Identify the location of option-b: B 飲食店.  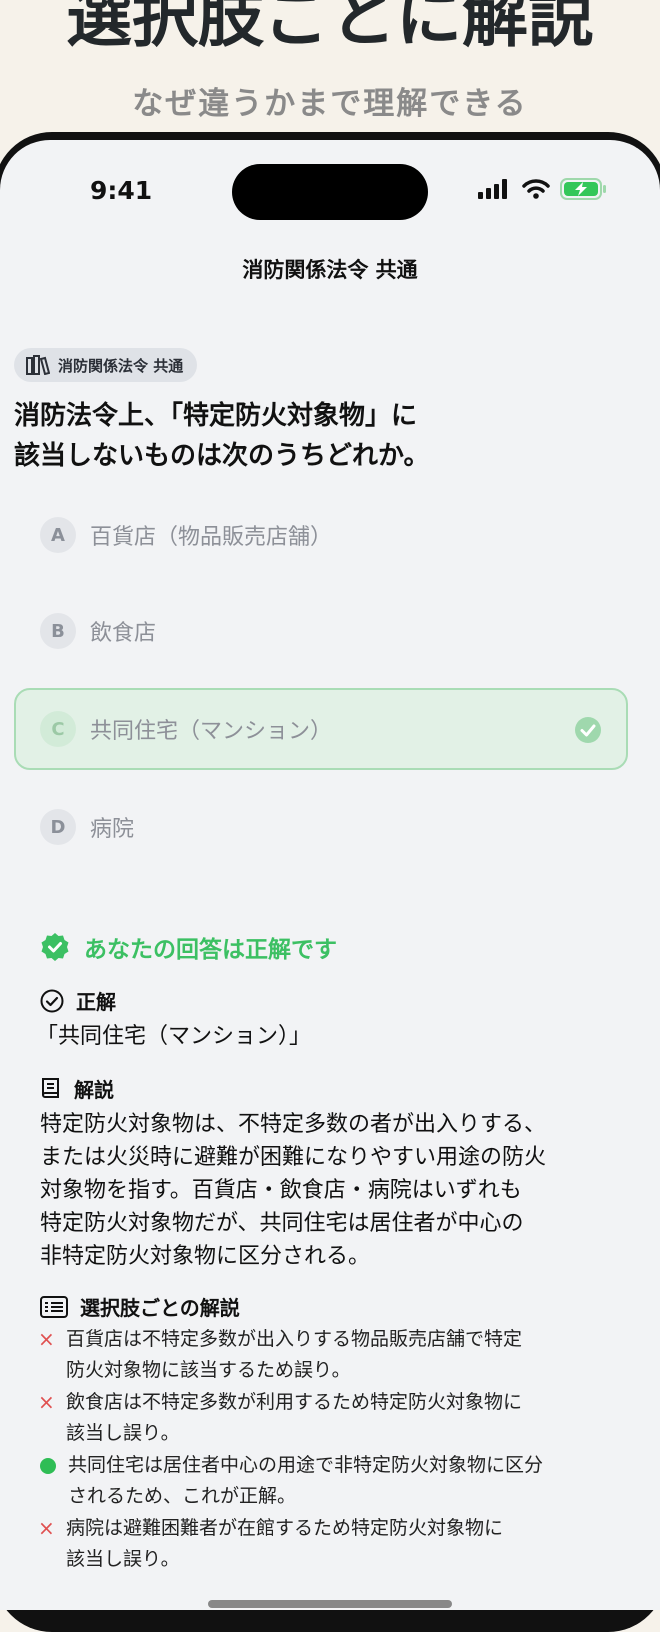
(321, 631).